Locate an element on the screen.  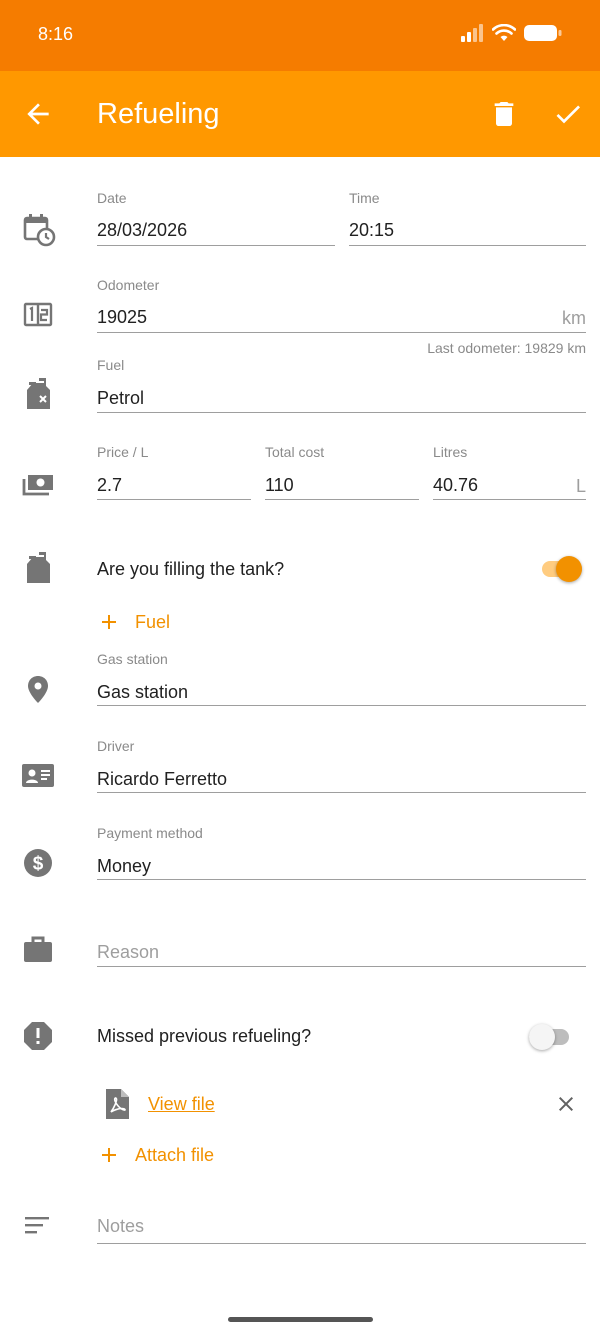
missed-refueling-label: Missed previous refueling? is located at coordinates (204, 1036).